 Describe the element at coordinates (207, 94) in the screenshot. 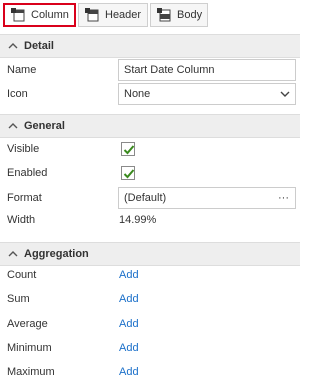

I see `icon-select: None` at that location.